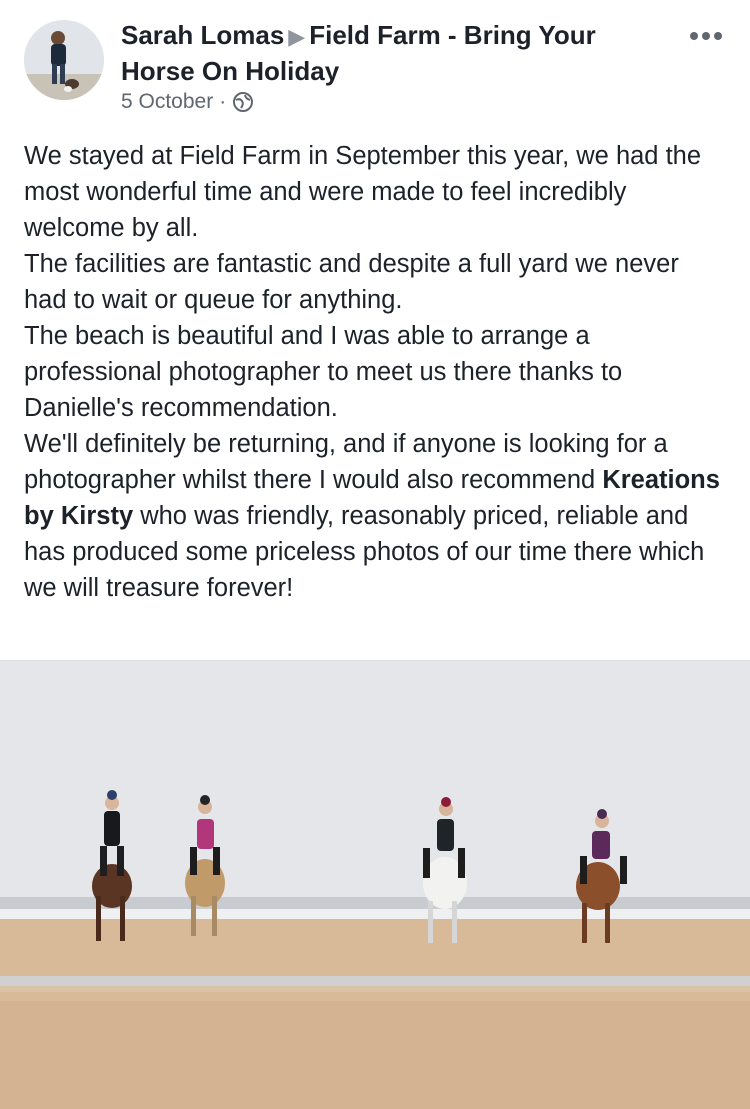  What do you see at coordinates (243, 102) in the screenshot?
I see `globe-icon` at bounding box center [243, 102].